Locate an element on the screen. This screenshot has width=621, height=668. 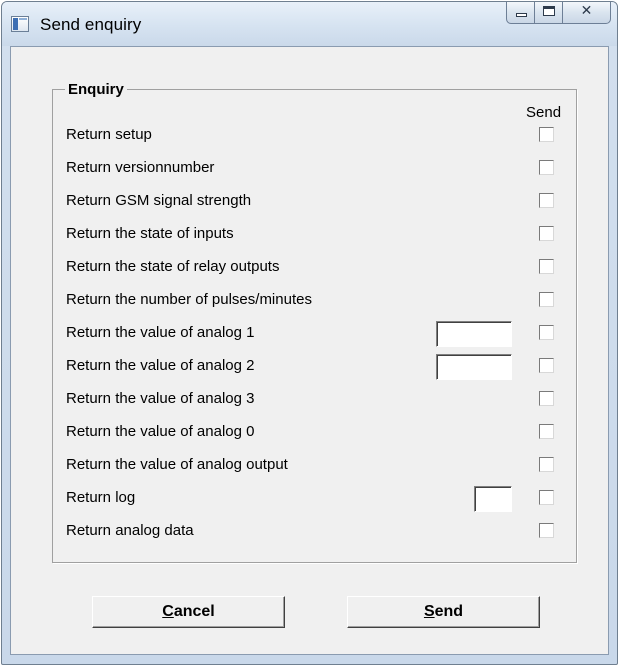
row-return-value-of-analog-3: Return the value of analog 3 is located at coordinates (314, 399).